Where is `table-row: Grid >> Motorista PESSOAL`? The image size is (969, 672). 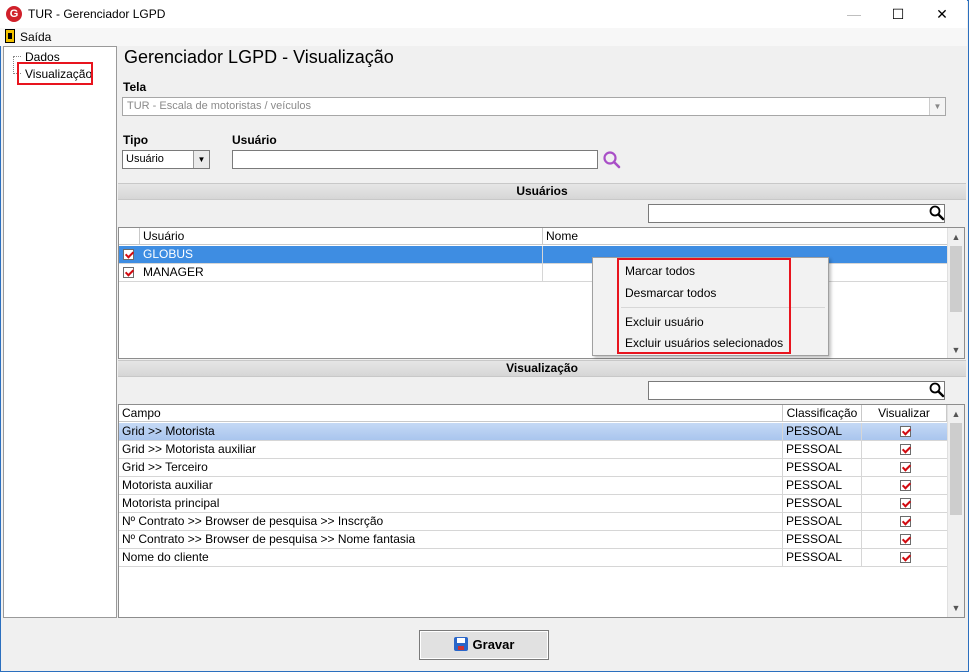 table-row: Grid >> Motorista PESSOAL is located at coordinates (533, 432).